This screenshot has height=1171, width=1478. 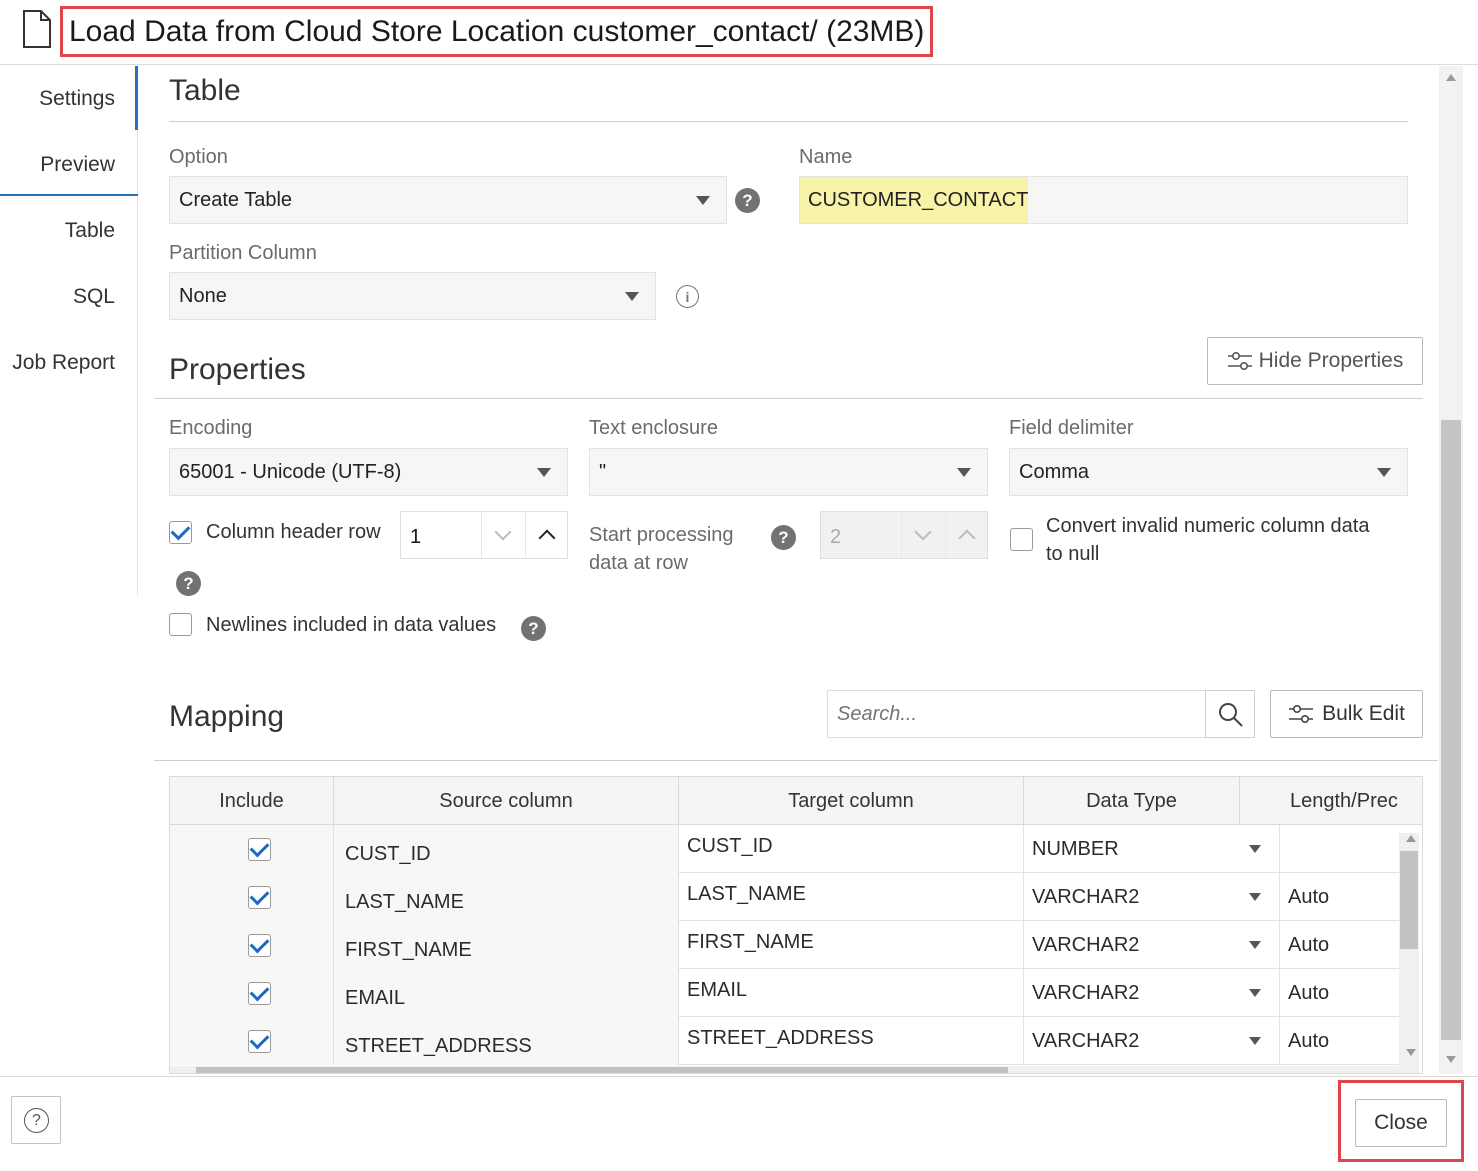 I want to click on convert-null-checkbox, so click(x=1021, y=539).